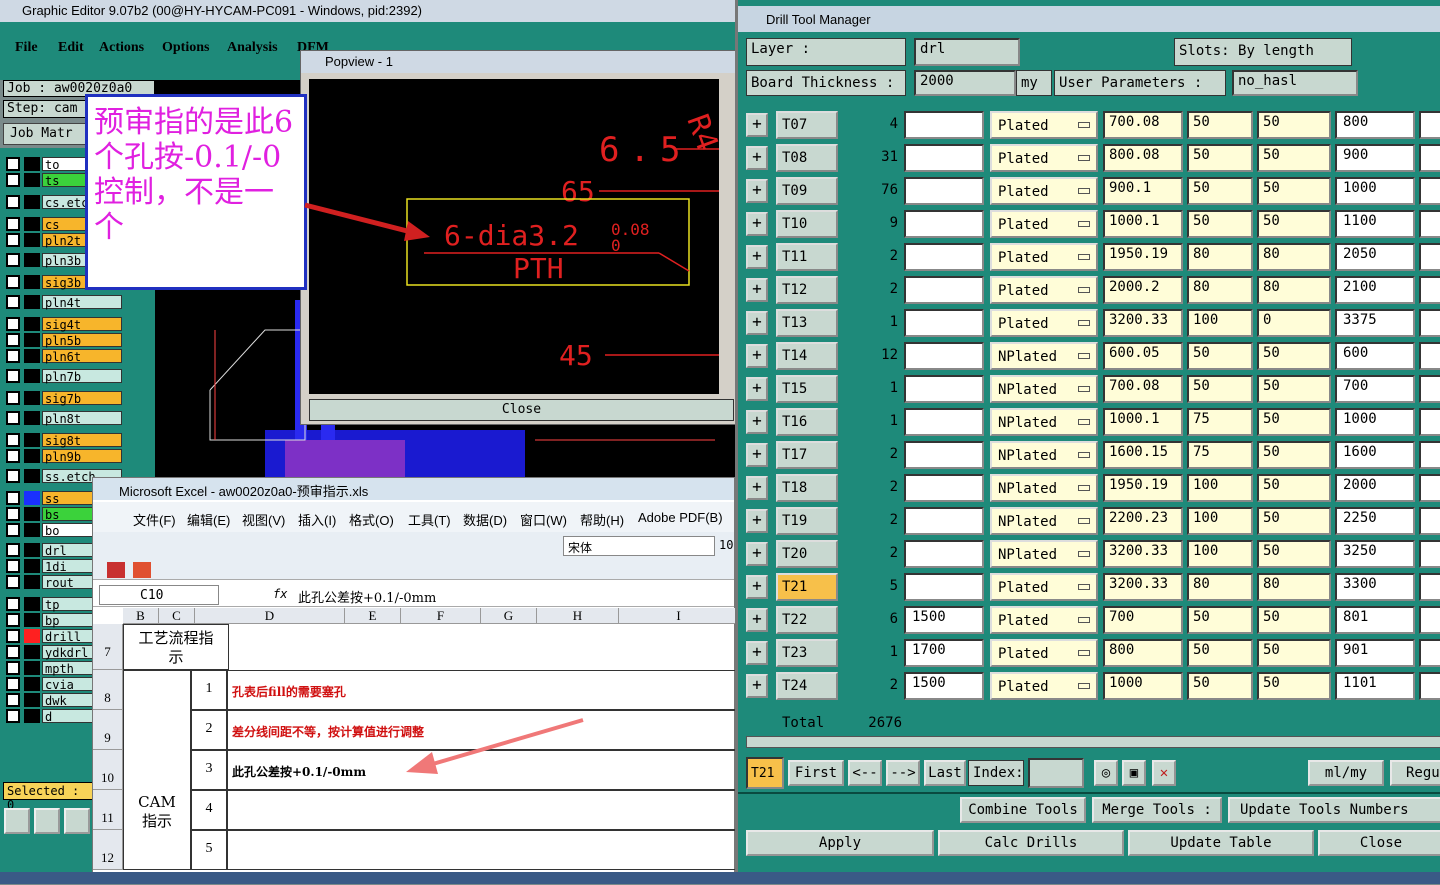 Image resolution: width=1440 pixels, height=885 pixels. I want to click on horizontal-scrollbar, so click(1093, 742).